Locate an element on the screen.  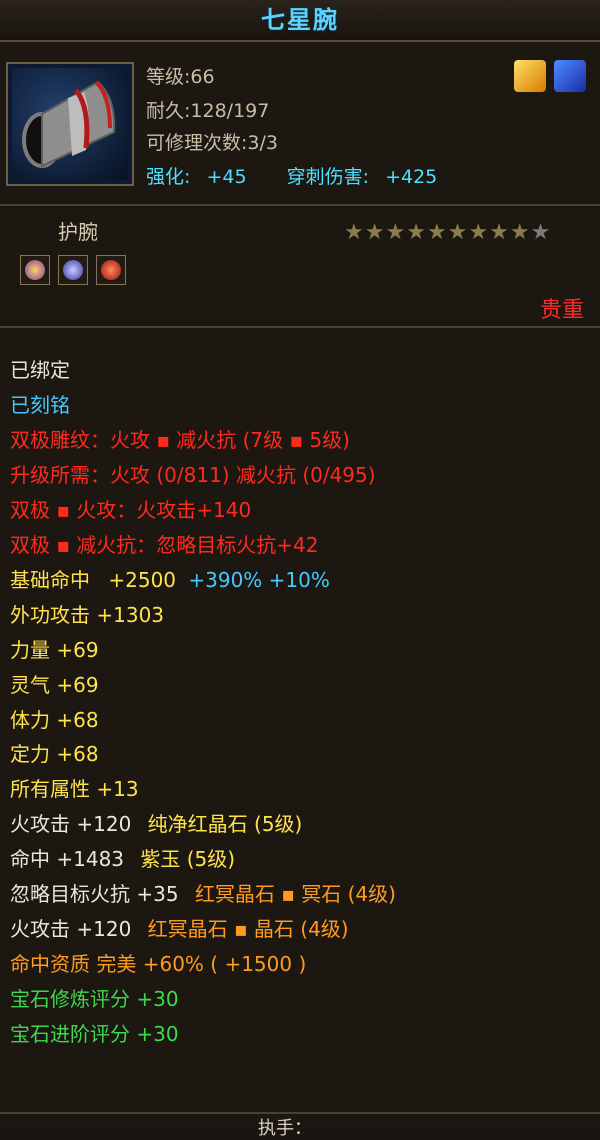
prop-outer-attack: 外功攻击 +1303 is located at coordinates (87, 615).